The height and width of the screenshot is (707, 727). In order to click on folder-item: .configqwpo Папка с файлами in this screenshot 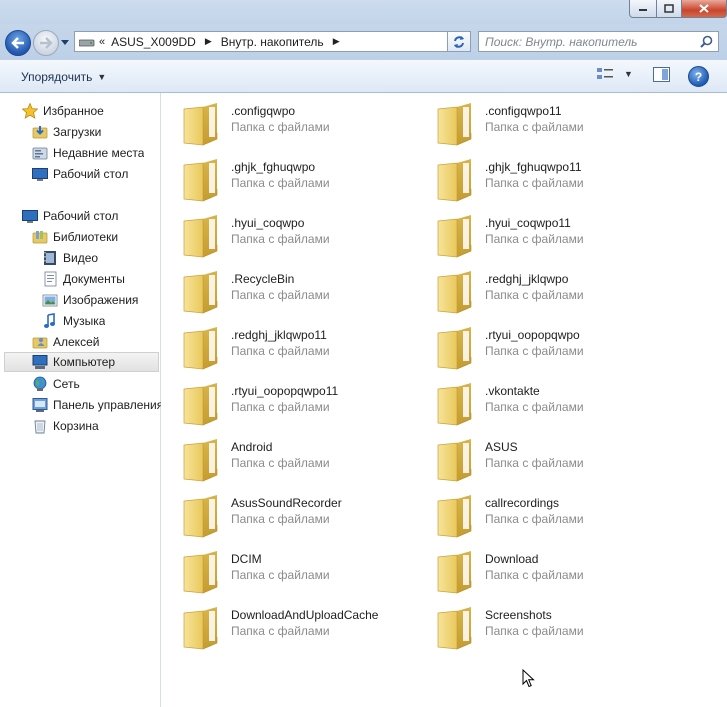, I will do `click(306, 125)`.